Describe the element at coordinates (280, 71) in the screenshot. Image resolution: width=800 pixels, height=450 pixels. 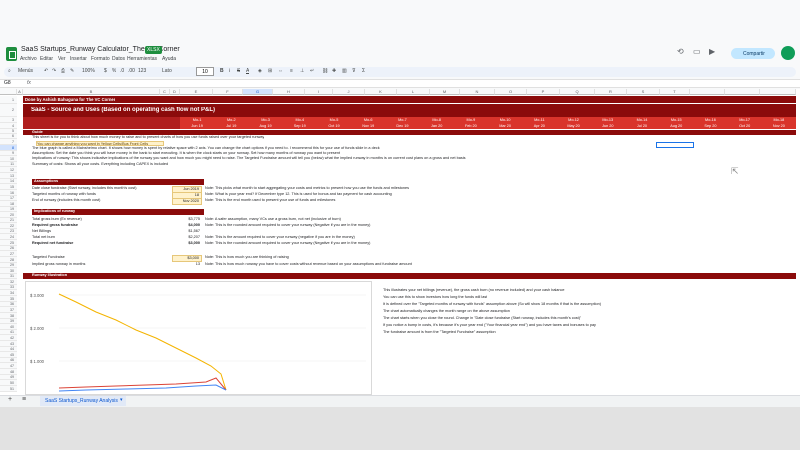
I see `merge-icon: ⇔` at that location.